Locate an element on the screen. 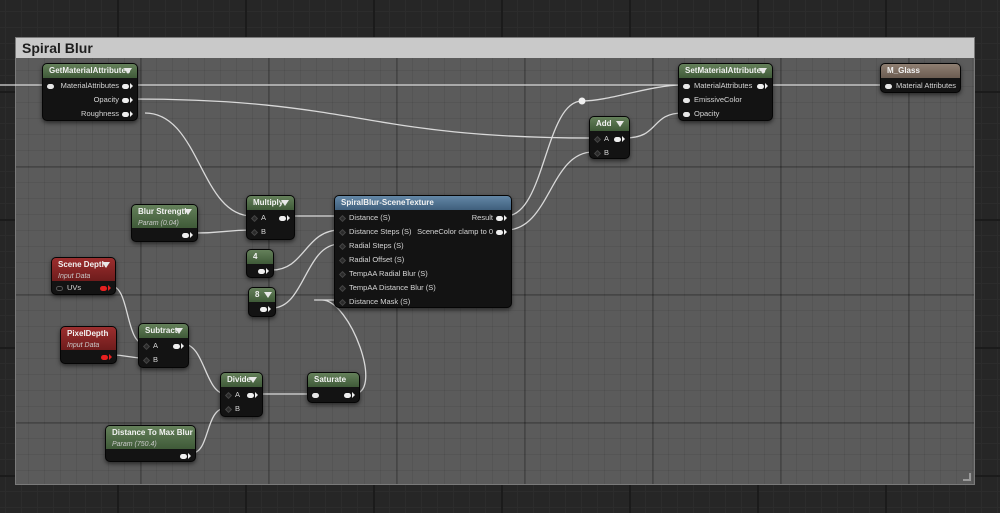  node-title: Multiply is located at coordinates (270, 203).